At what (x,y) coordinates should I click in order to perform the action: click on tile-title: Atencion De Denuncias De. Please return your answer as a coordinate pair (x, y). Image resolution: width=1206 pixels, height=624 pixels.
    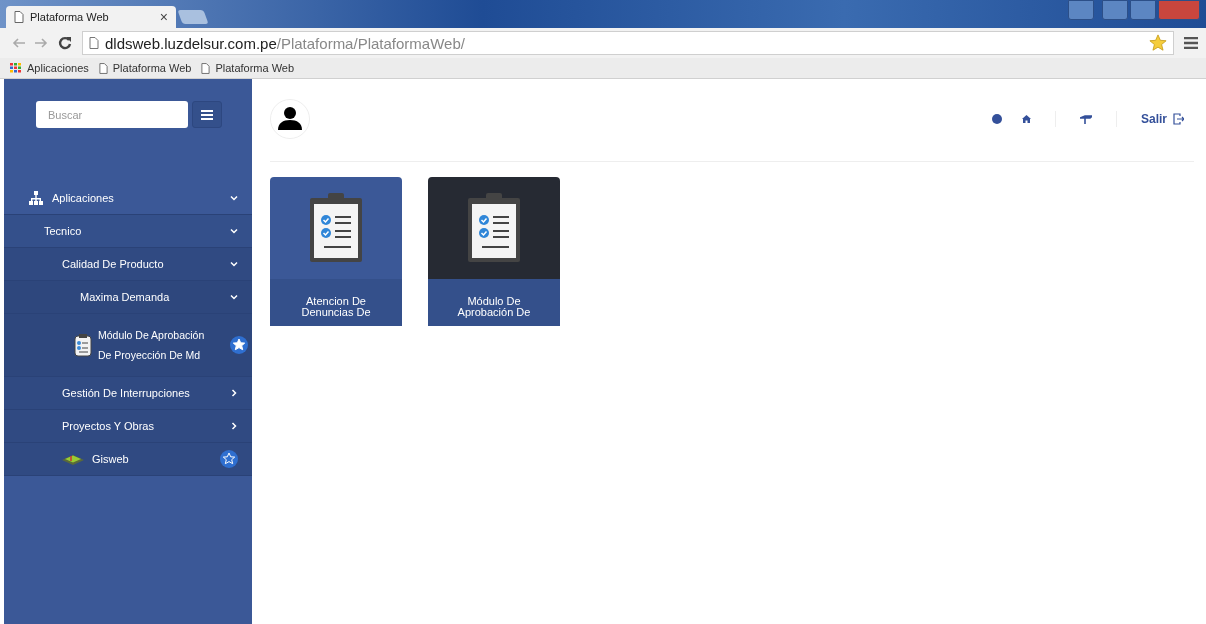
    Looking at the image, I should click on (336, 308).